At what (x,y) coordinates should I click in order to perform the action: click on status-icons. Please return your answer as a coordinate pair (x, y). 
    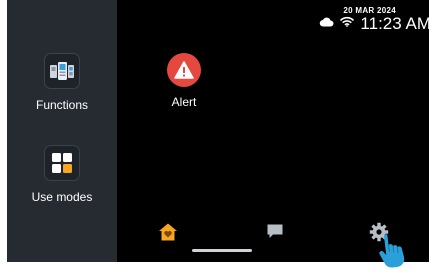
    Looking at the image, I should click on (336, 23).